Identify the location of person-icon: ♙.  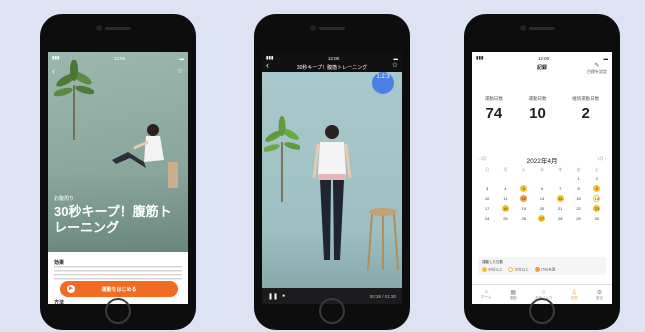
(574, 292).